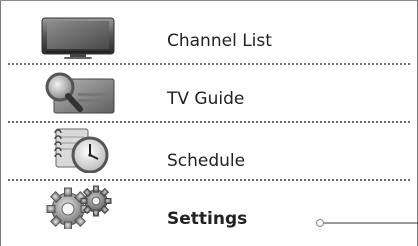 This screenshot has width=418, height=246. What do you see at coordinates (78, 150) in the screenshot?
I see `schedule-clock-icon` at bounding box center [78, 150].